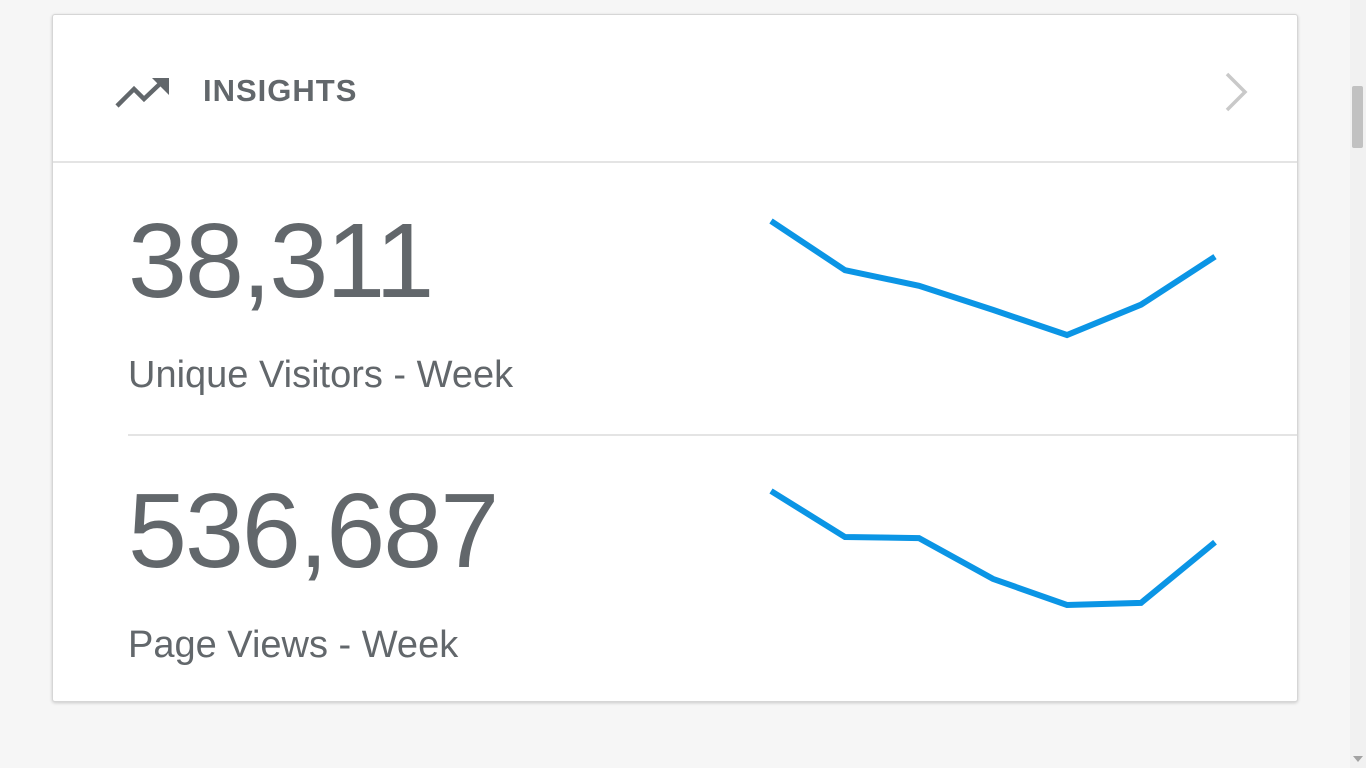 Image resolution: width=1366 pixels, height=768 pixels. I want to click on unique-visitors-sparkline, so click(993, 278).